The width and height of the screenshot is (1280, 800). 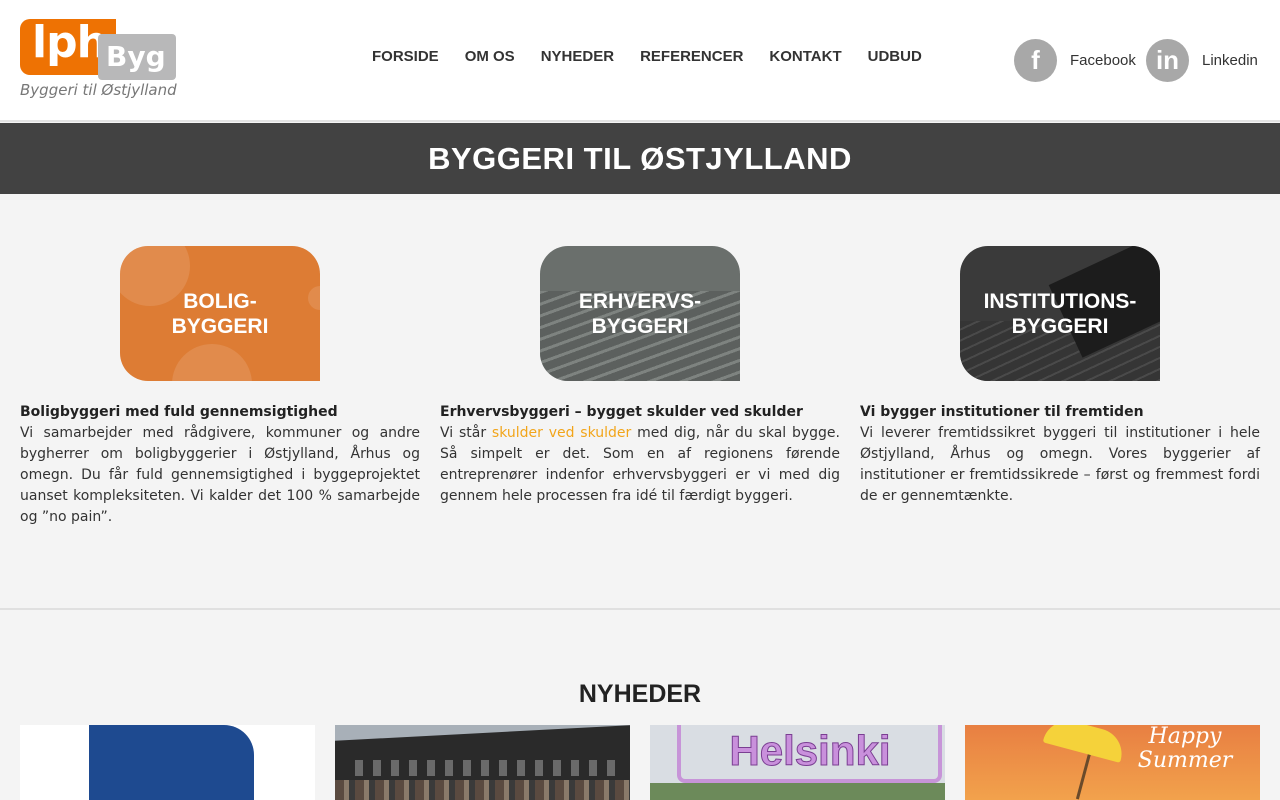 I want to click on linkedin-label: Linkedin, so click(x=1230, y=60).